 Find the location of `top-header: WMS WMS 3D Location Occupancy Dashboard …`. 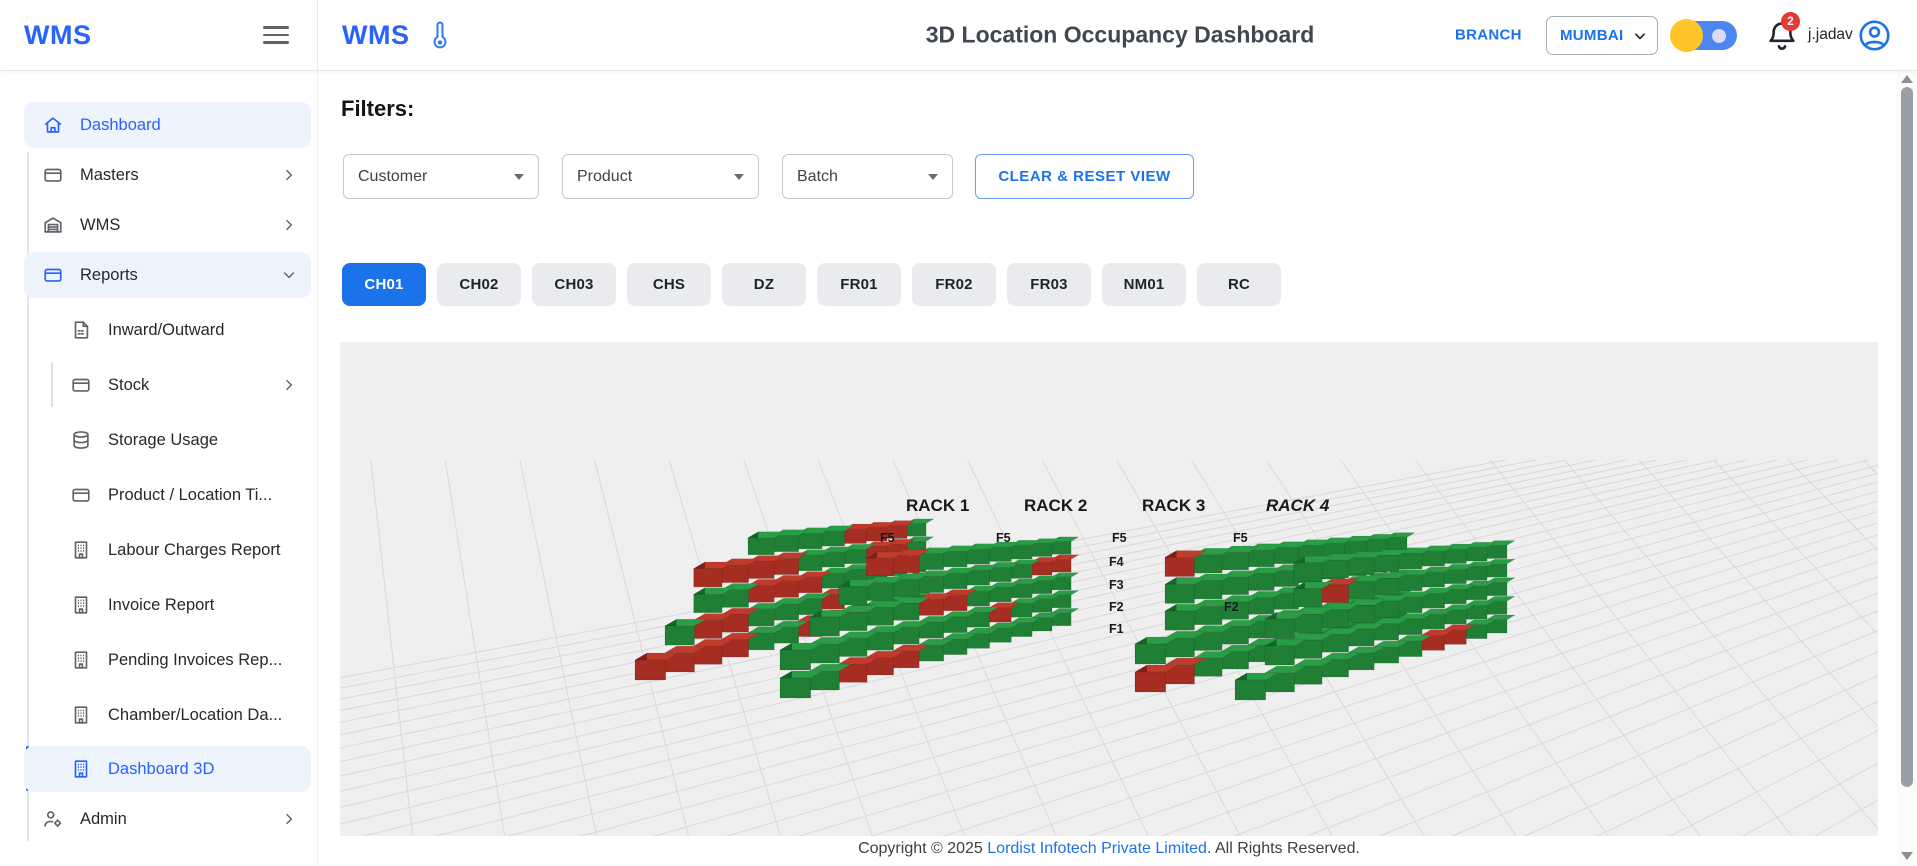

top-header: WMS WMS 3D Location Occupancy Dashboard … is located at coordinates (958, 35).